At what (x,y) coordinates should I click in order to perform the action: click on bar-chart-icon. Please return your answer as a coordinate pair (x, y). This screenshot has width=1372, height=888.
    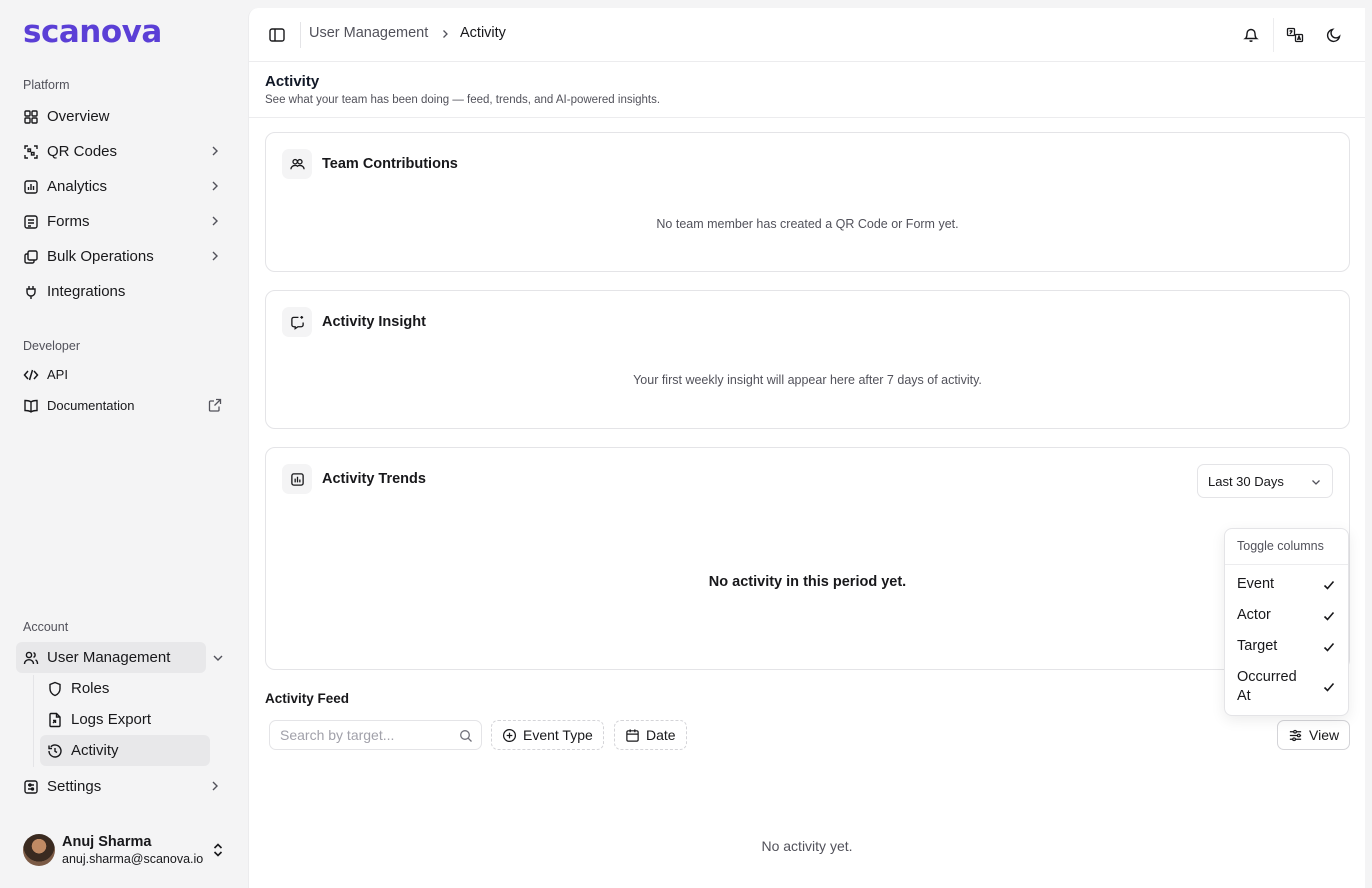
    Looking at the image, I should click on (297, 479).